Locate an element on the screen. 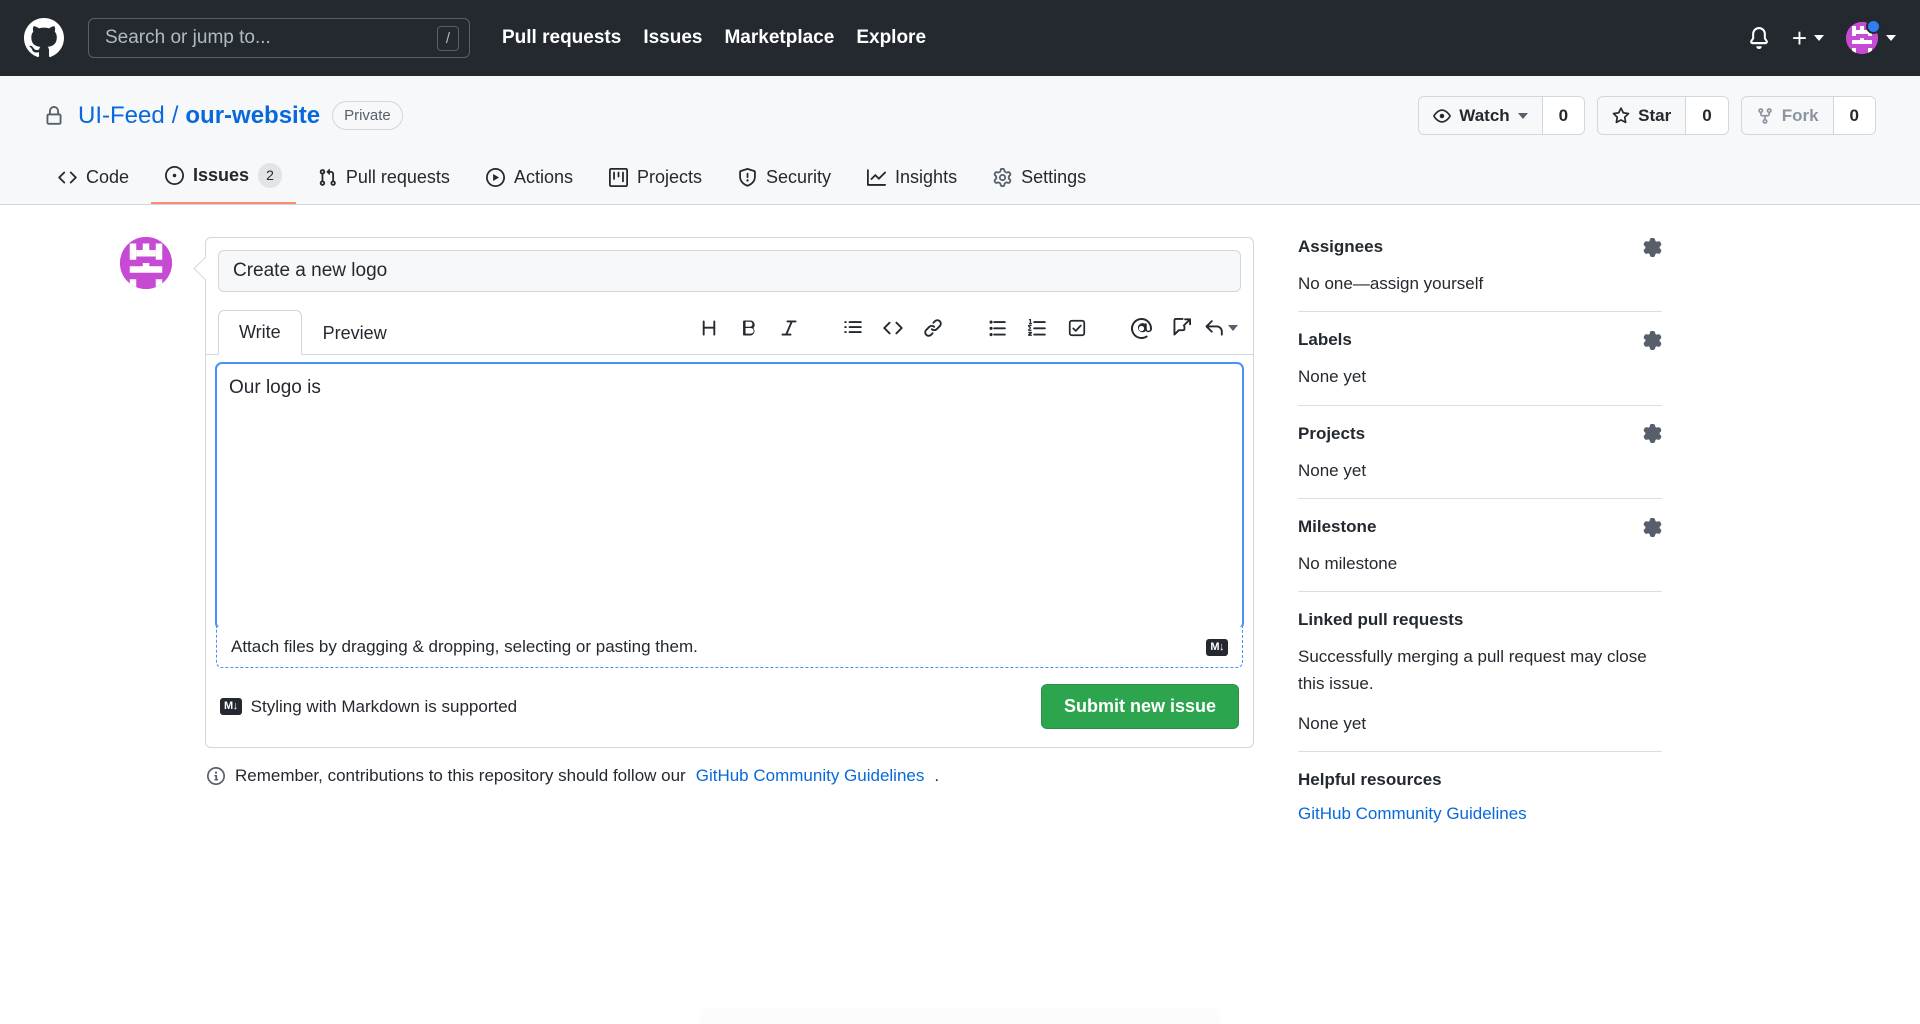  unordered-list-icon is located at coordinates (997, 328).